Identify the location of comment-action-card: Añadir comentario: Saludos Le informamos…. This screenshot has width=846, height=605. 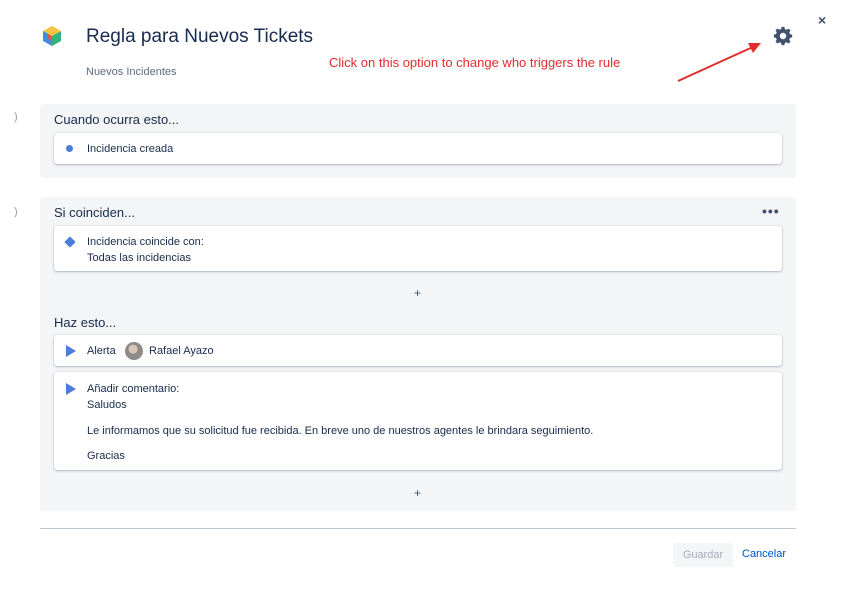
(418, 421).